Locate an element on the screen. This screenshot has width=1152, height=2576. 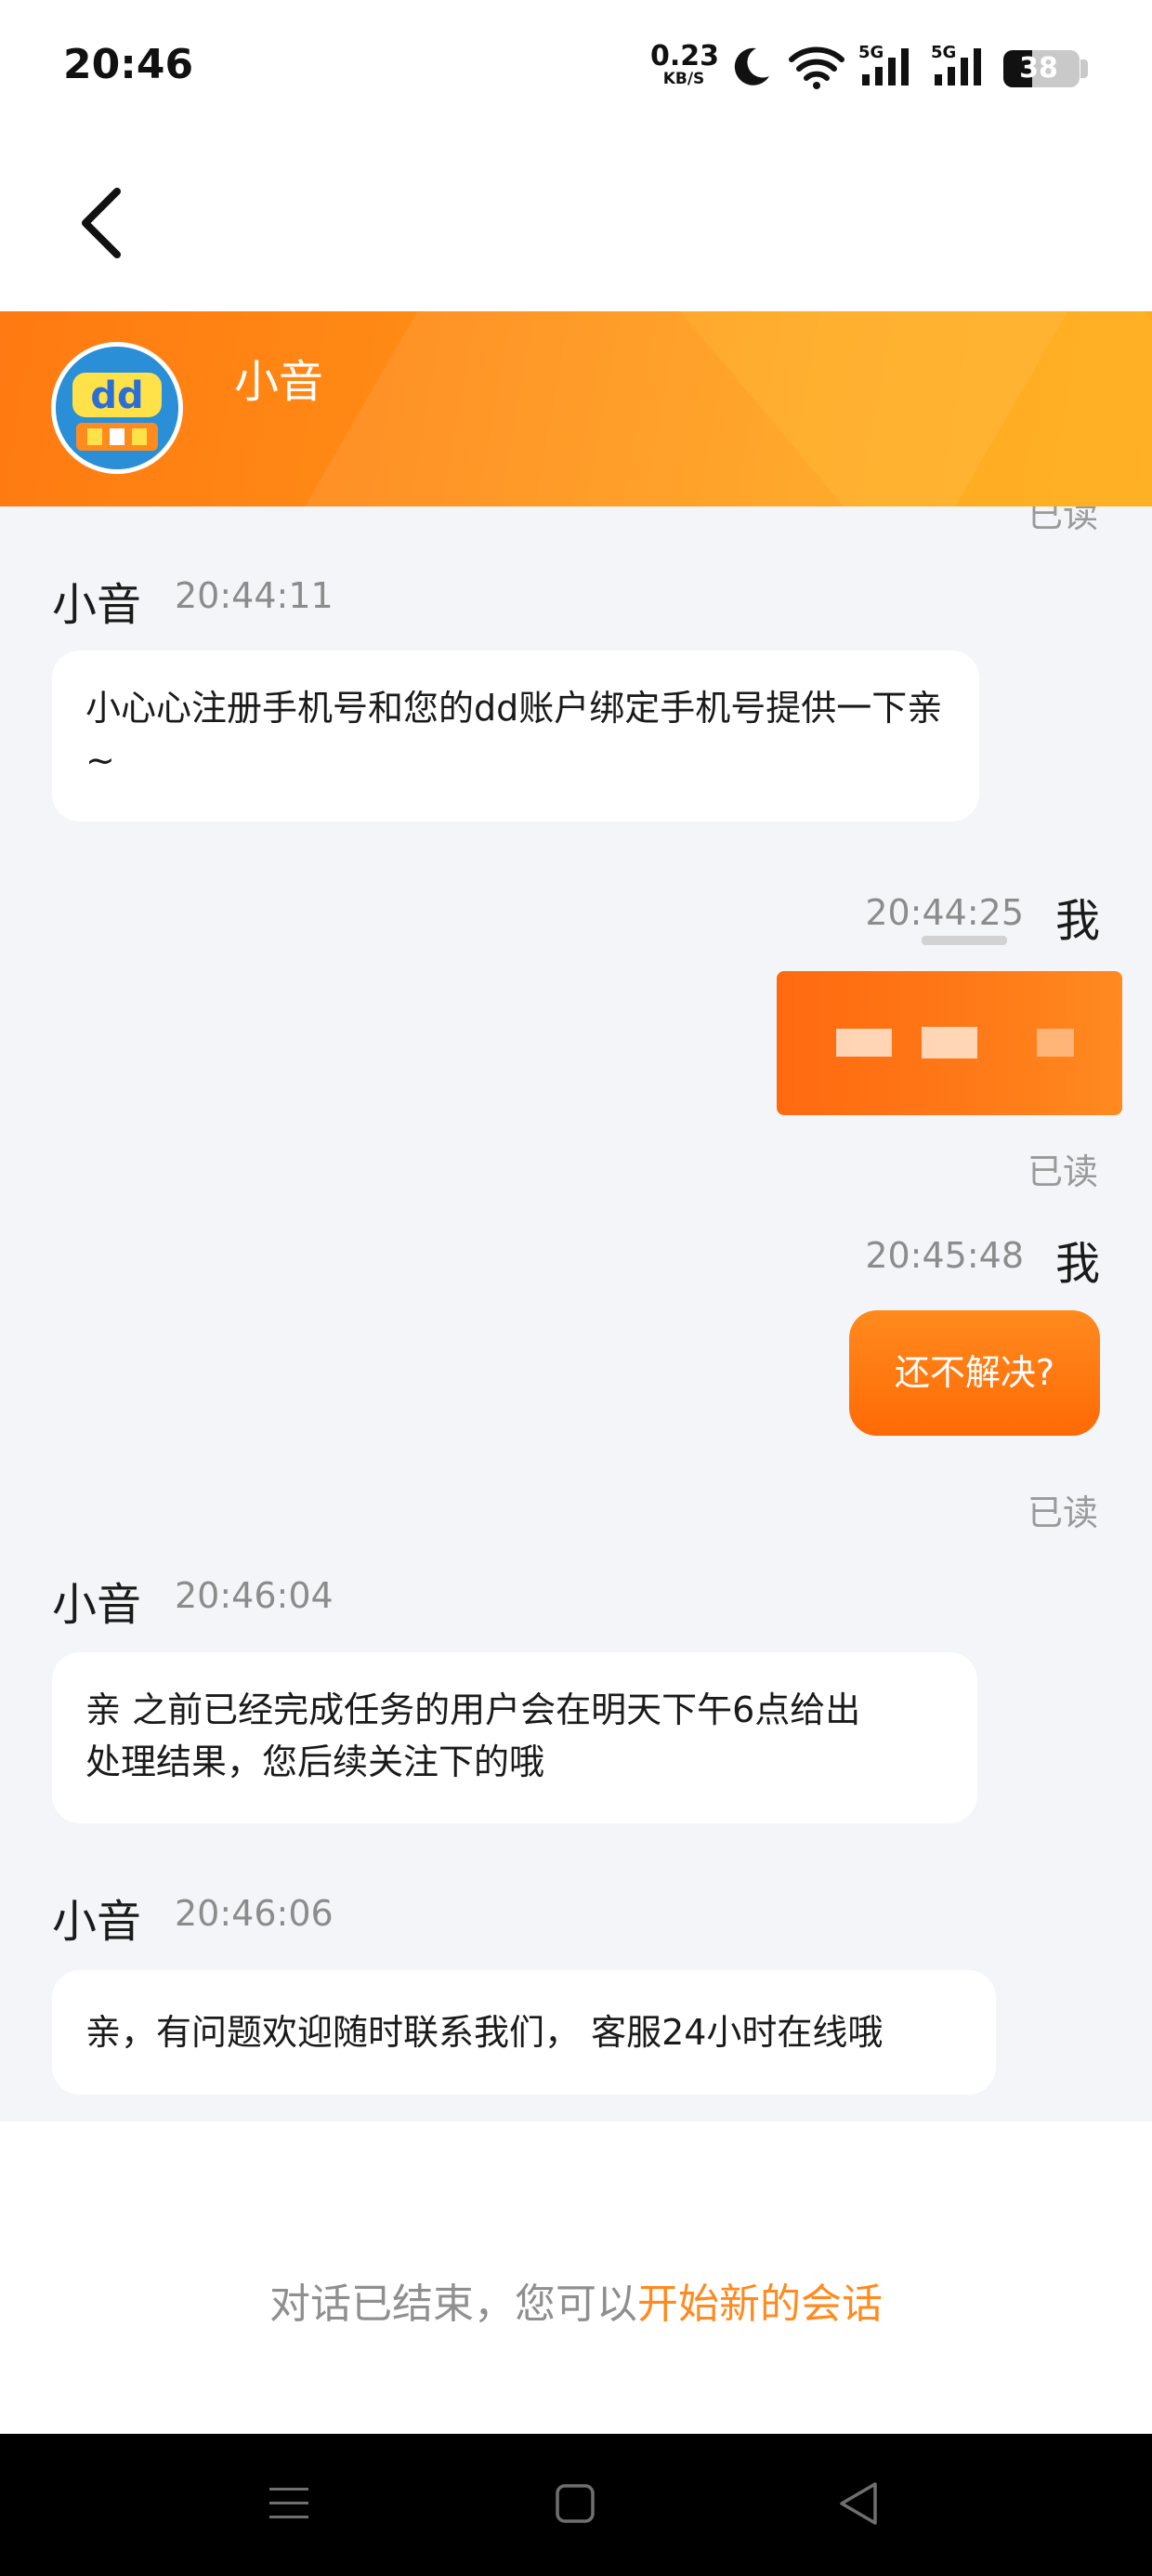
home-icon is located at coordinates (575, 2503).